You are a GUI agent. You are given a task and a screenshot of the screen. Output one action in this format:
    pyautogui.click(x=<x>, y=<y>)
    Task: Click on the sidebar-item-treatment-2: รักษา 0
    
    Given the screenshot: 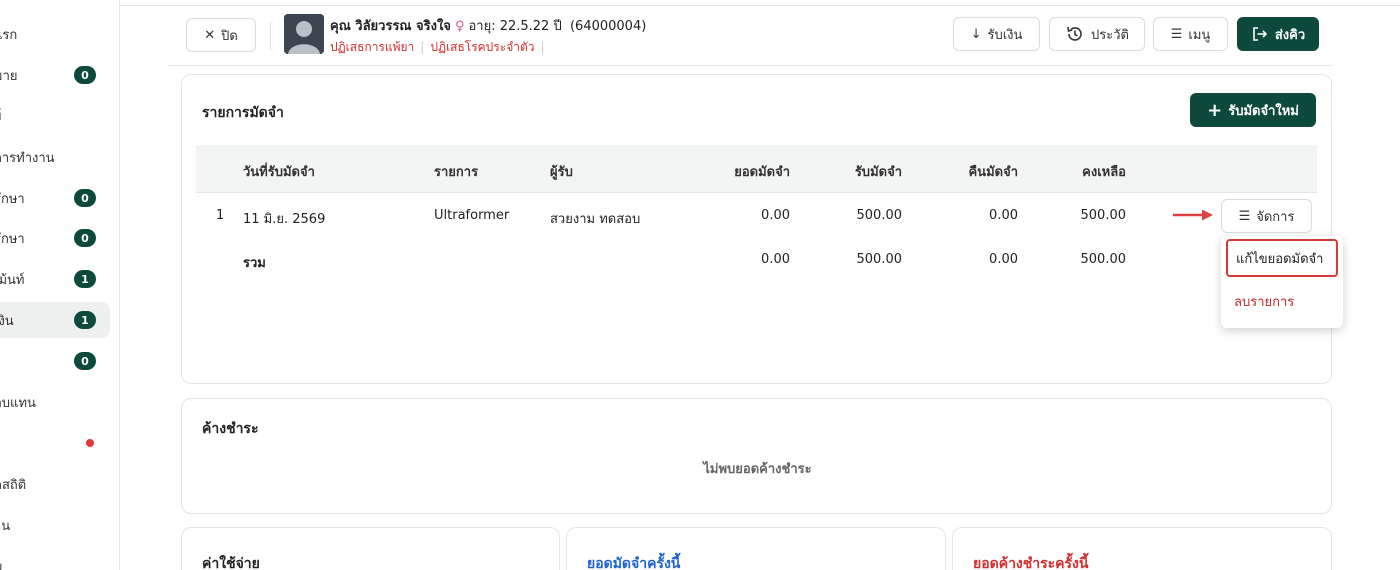 What is the action you would take?
    pyautogui.click(x=55, y=238)
    